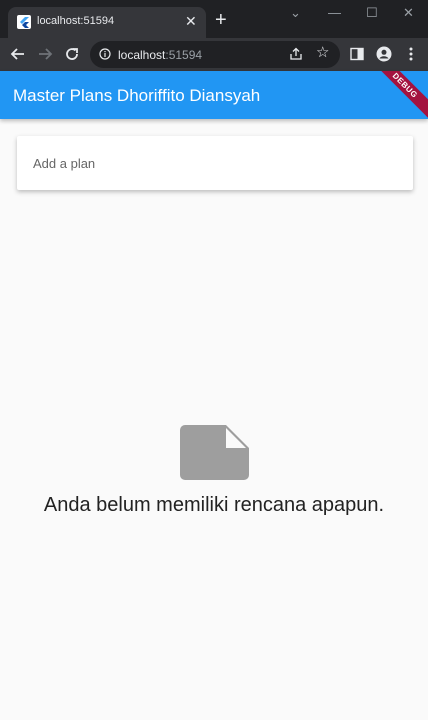 This screenshot has width=428, height=720. What do you see at coordinates (18, 54) in the screenshot?
I see `back-icon` at bounding box center [18, 54].